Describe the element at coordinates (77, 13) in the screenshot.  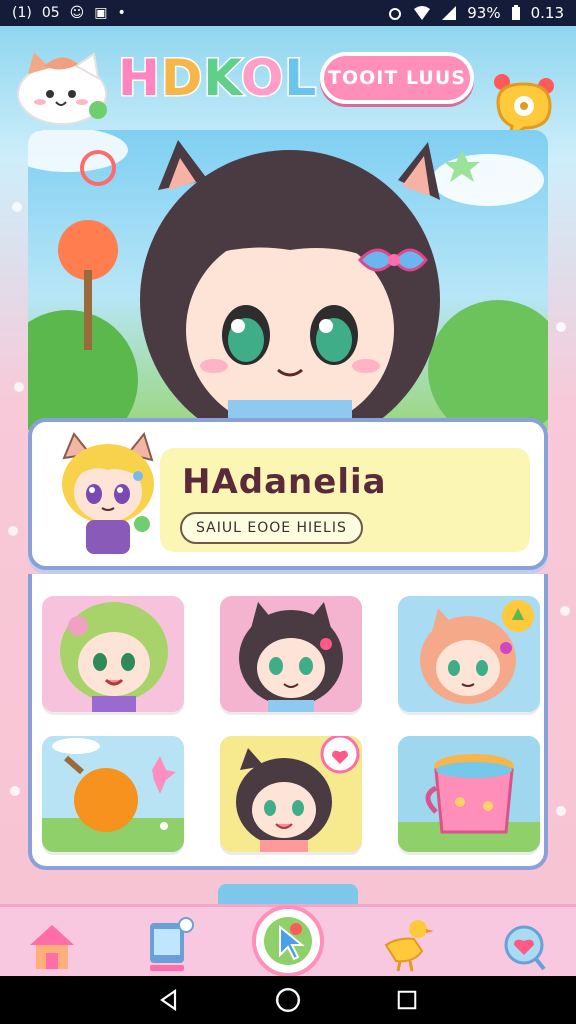
I see `emoji-icon: ☺` at that location.